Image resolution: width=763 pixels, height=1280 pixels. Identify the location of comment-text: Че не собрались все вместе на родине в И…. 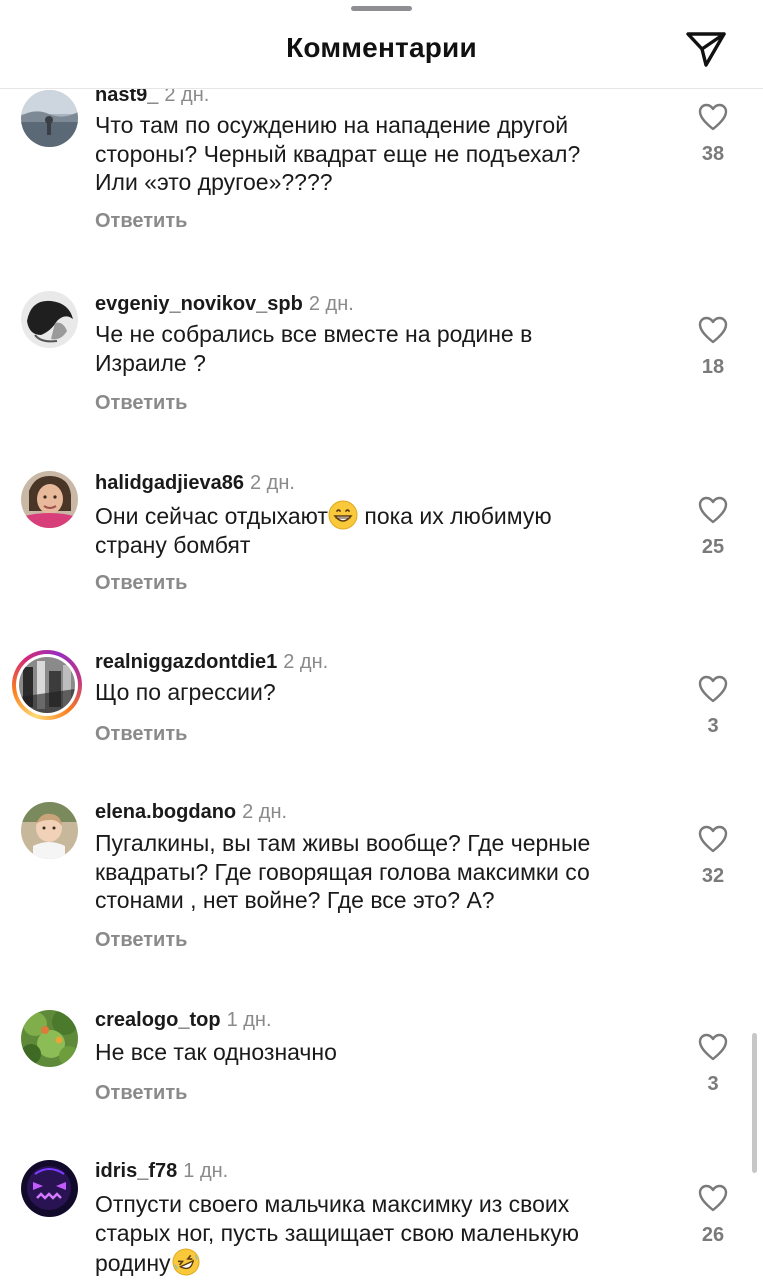
(314, 348).